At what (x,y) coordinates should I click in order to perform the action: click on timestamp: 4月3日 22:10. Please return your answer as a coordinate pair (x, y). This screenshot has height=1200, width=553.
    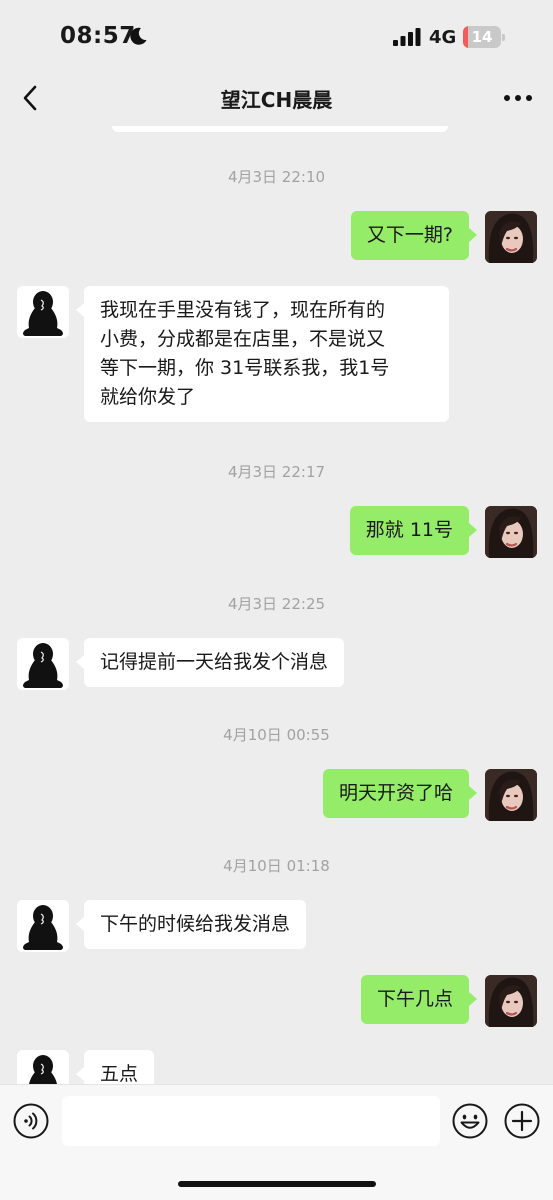
    Looking at the image, I should click on (276, 177).